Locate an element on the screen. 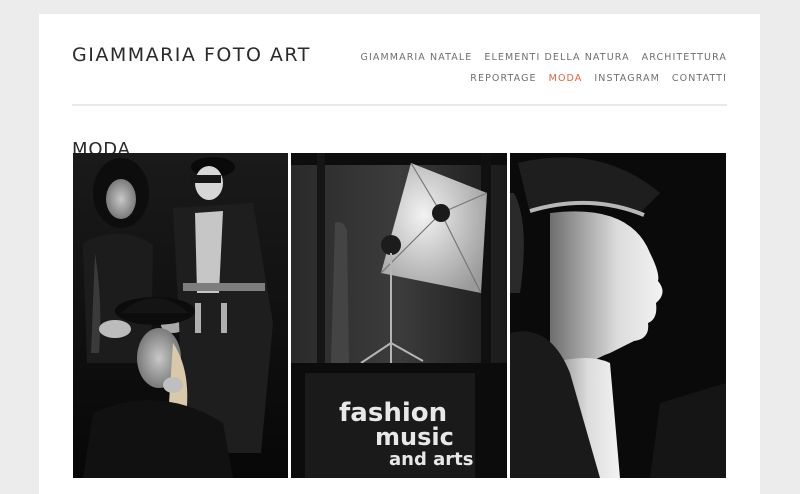 This screenshot has width=800, height=494. nav-item-architettura: ARCHITETTURA is located at coordinates (684, 57).